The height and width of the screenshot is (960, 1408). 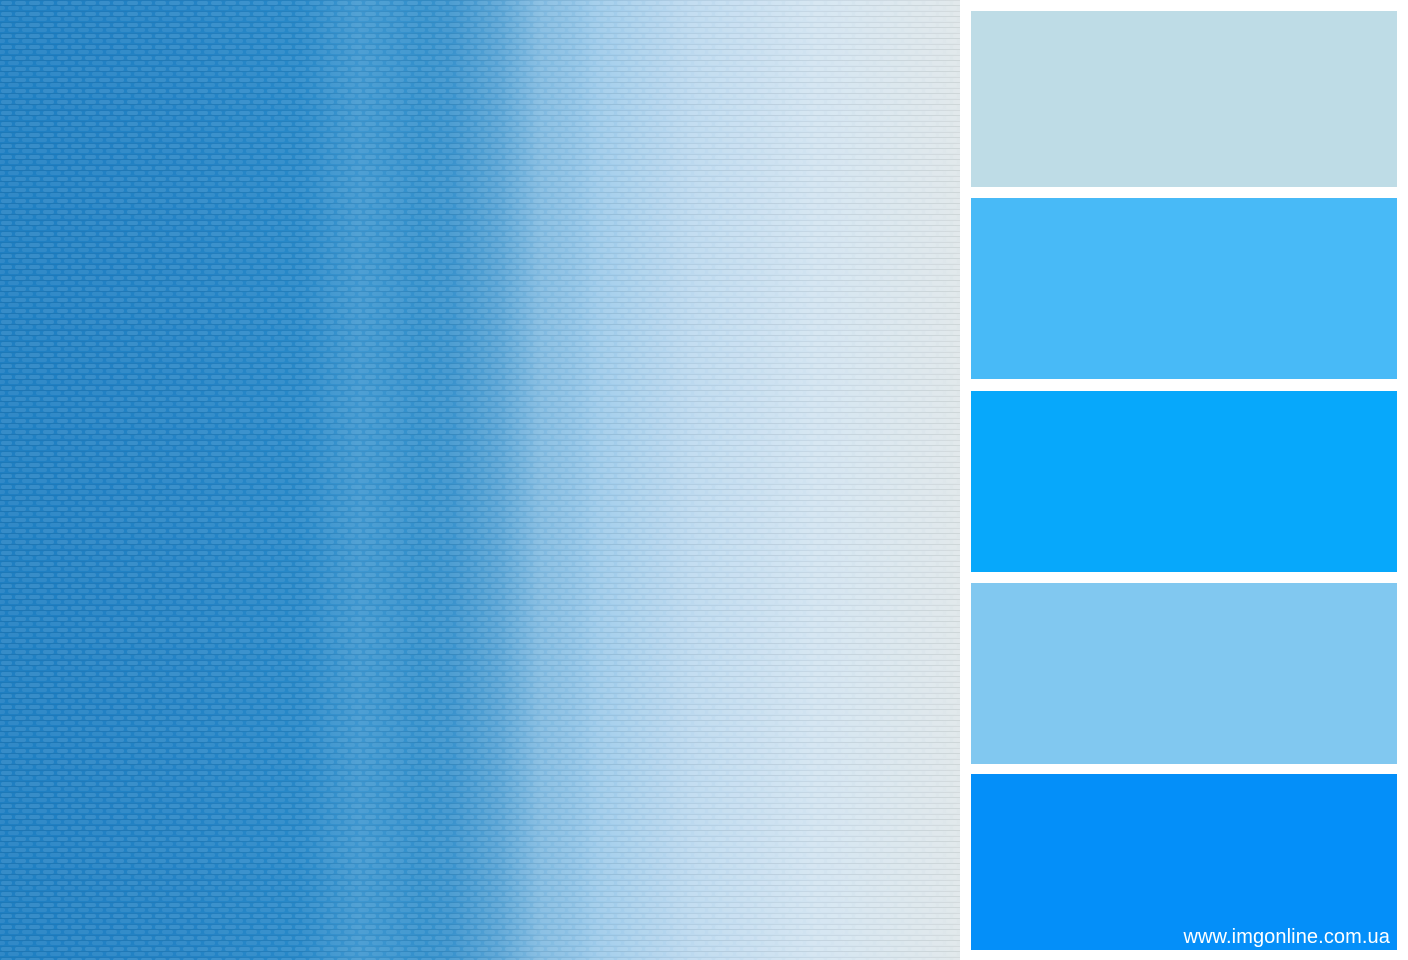 I want to click on watermark-text: www.imgonline.com.ua, so click(x=1286, y=937).